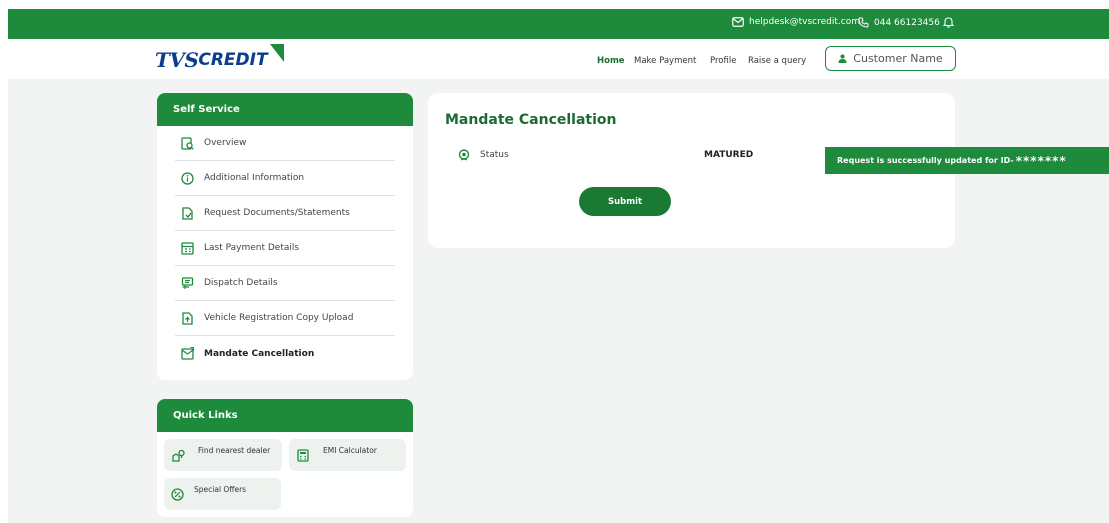 The width and height of the screenshot is (1109, 523). Describe the element at coordinates (220, 489) in the screenshot. I see `quick-link-label: Special Offers` at that location.